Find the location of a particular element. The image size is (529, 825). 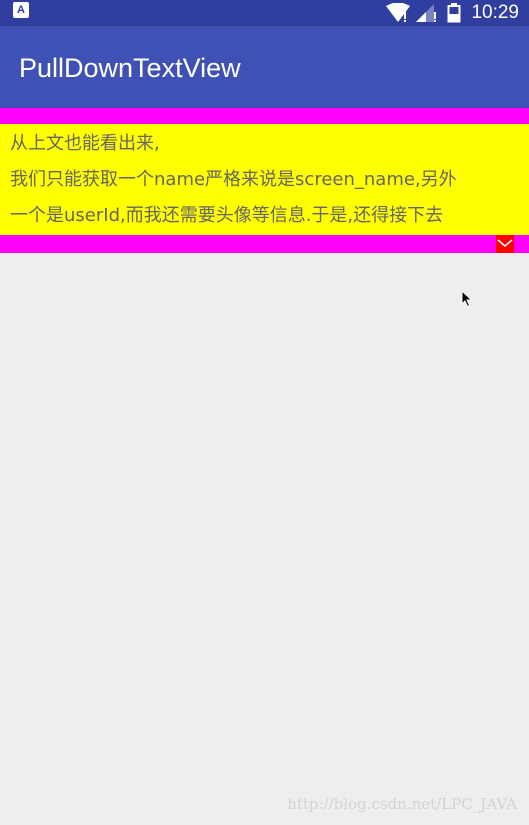

app-bar: PullDownTextView is located at coordinates (264, 67).